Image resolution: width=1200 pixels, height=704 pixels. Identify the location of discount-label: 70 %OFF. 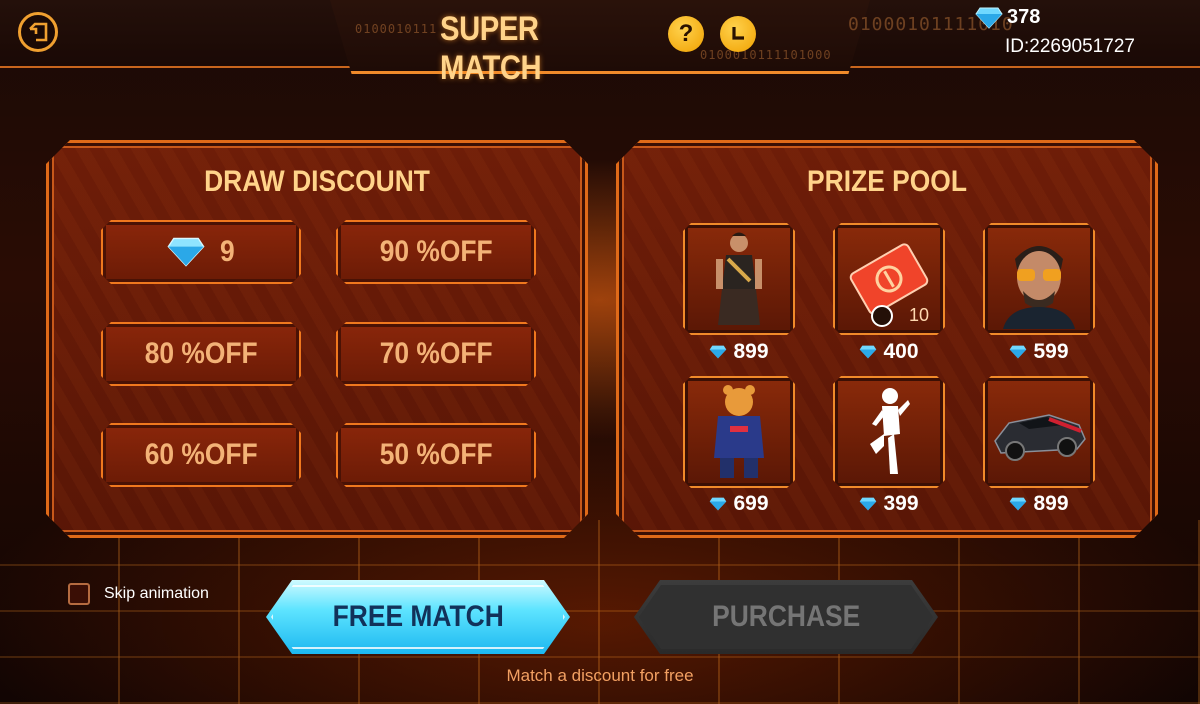
(436, 353).